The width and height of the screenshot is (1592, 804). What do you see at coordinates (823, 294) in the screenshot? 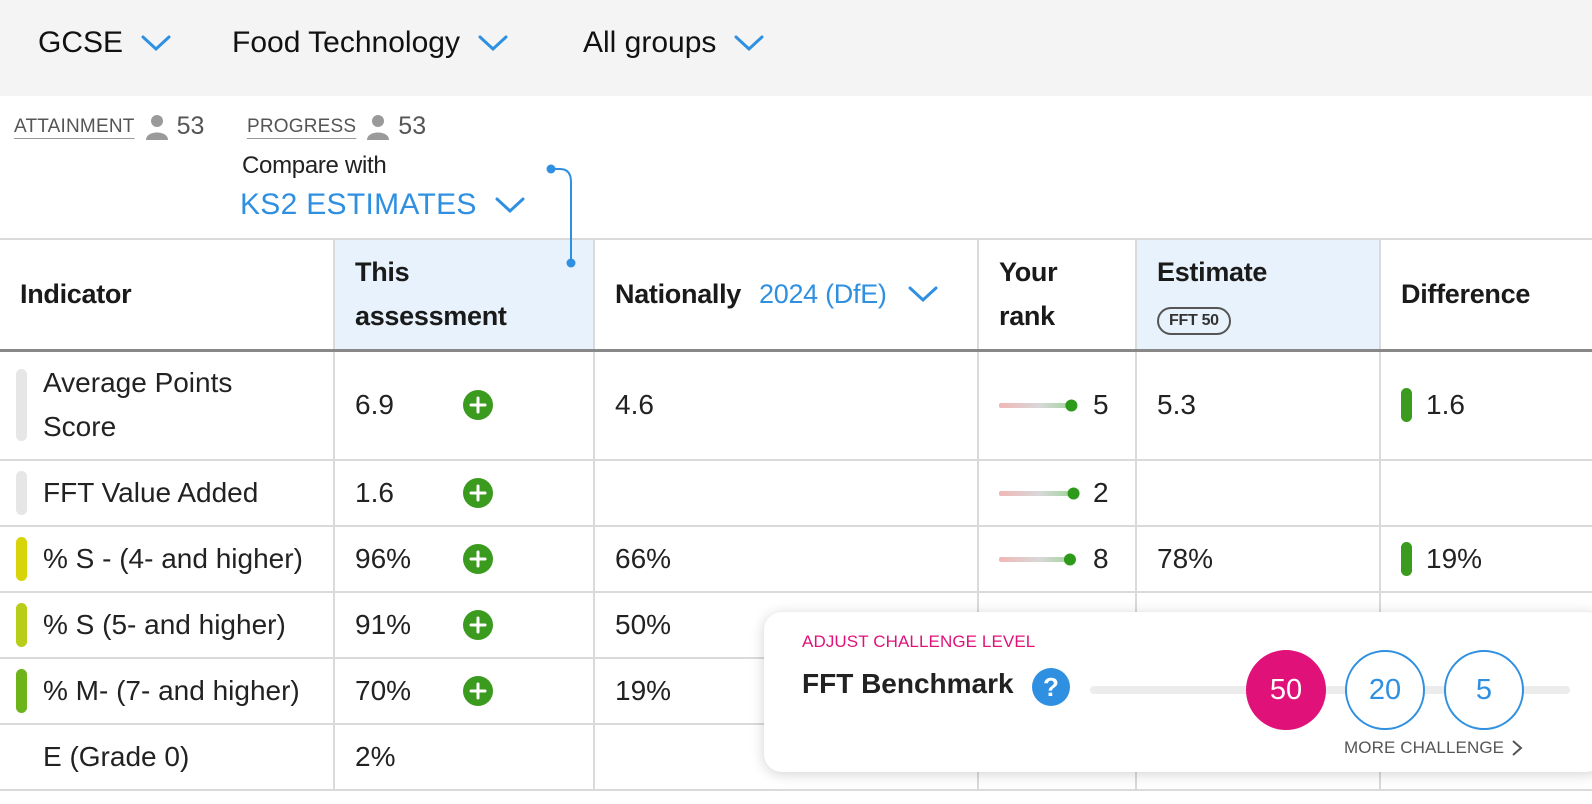
I see `national-year-label: 2024 (DfE)` at bounding box center [823, 294].